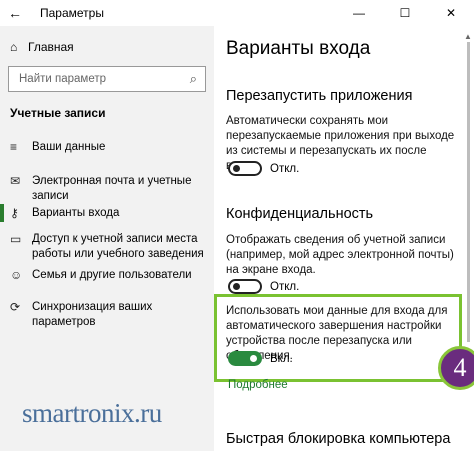 Image resolution: width=474 pixels, height=451 pixels. Describe the element at coordinates (285, 286) in the screenshot. I see `privacy-toggle-state: Откл.` at that location.